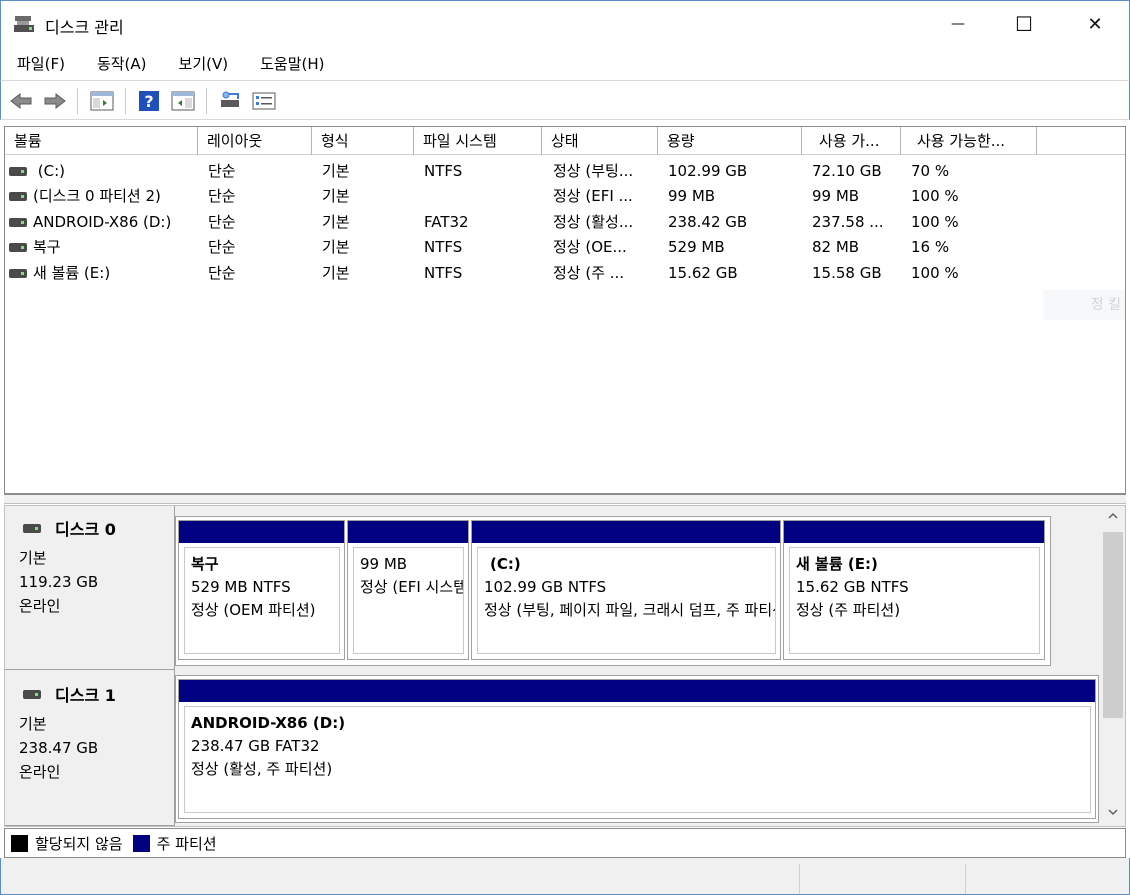  What do you see at coordinates (55, 101) in the screenshot?
I see `forward-button` at bounding box center [55, 101].